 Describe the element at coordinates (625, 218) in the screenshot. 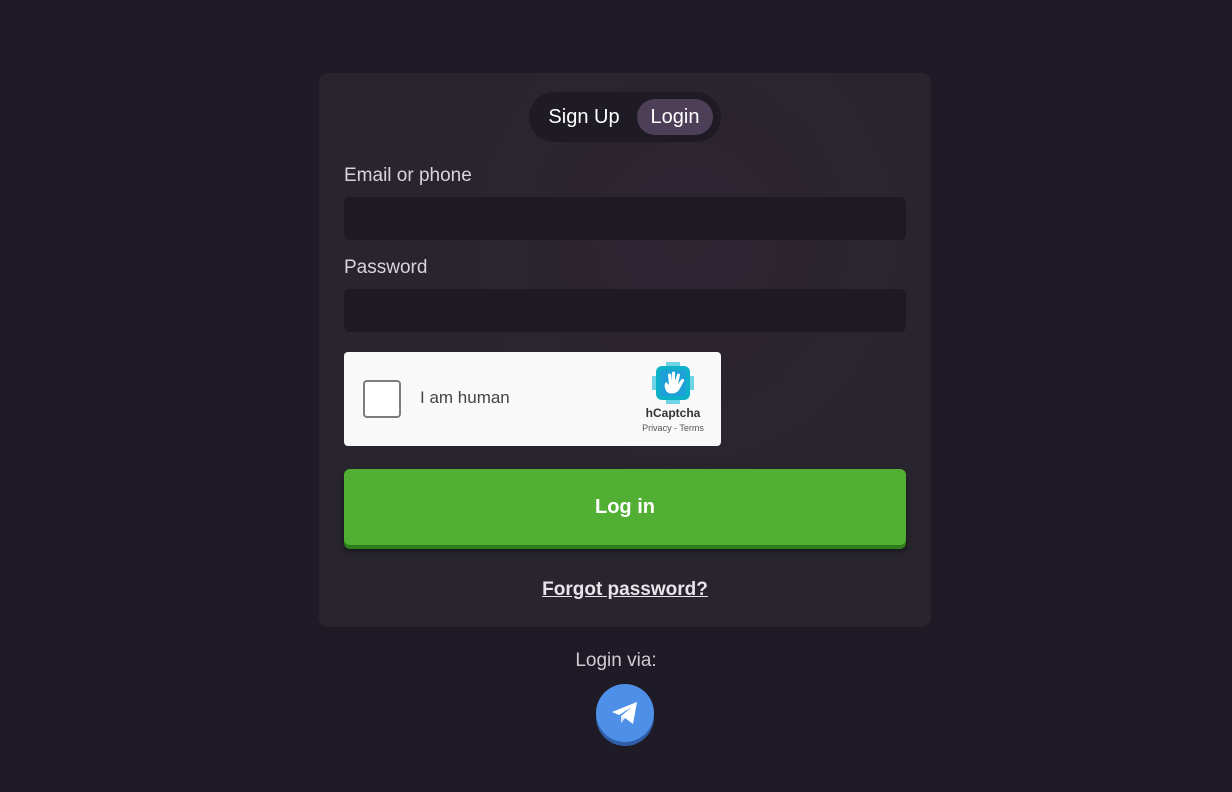

I see `email-field` at that location.